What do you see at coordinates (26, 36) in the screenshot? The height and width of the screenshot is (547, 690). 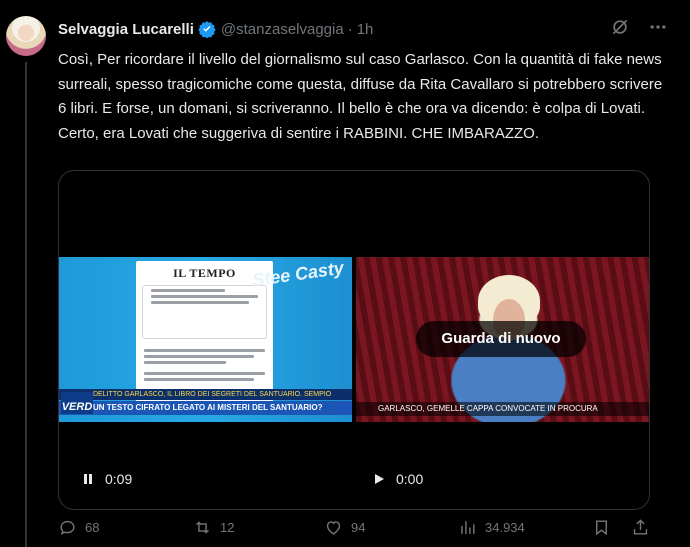 I see `avatar` at bounding box center [26, 36].